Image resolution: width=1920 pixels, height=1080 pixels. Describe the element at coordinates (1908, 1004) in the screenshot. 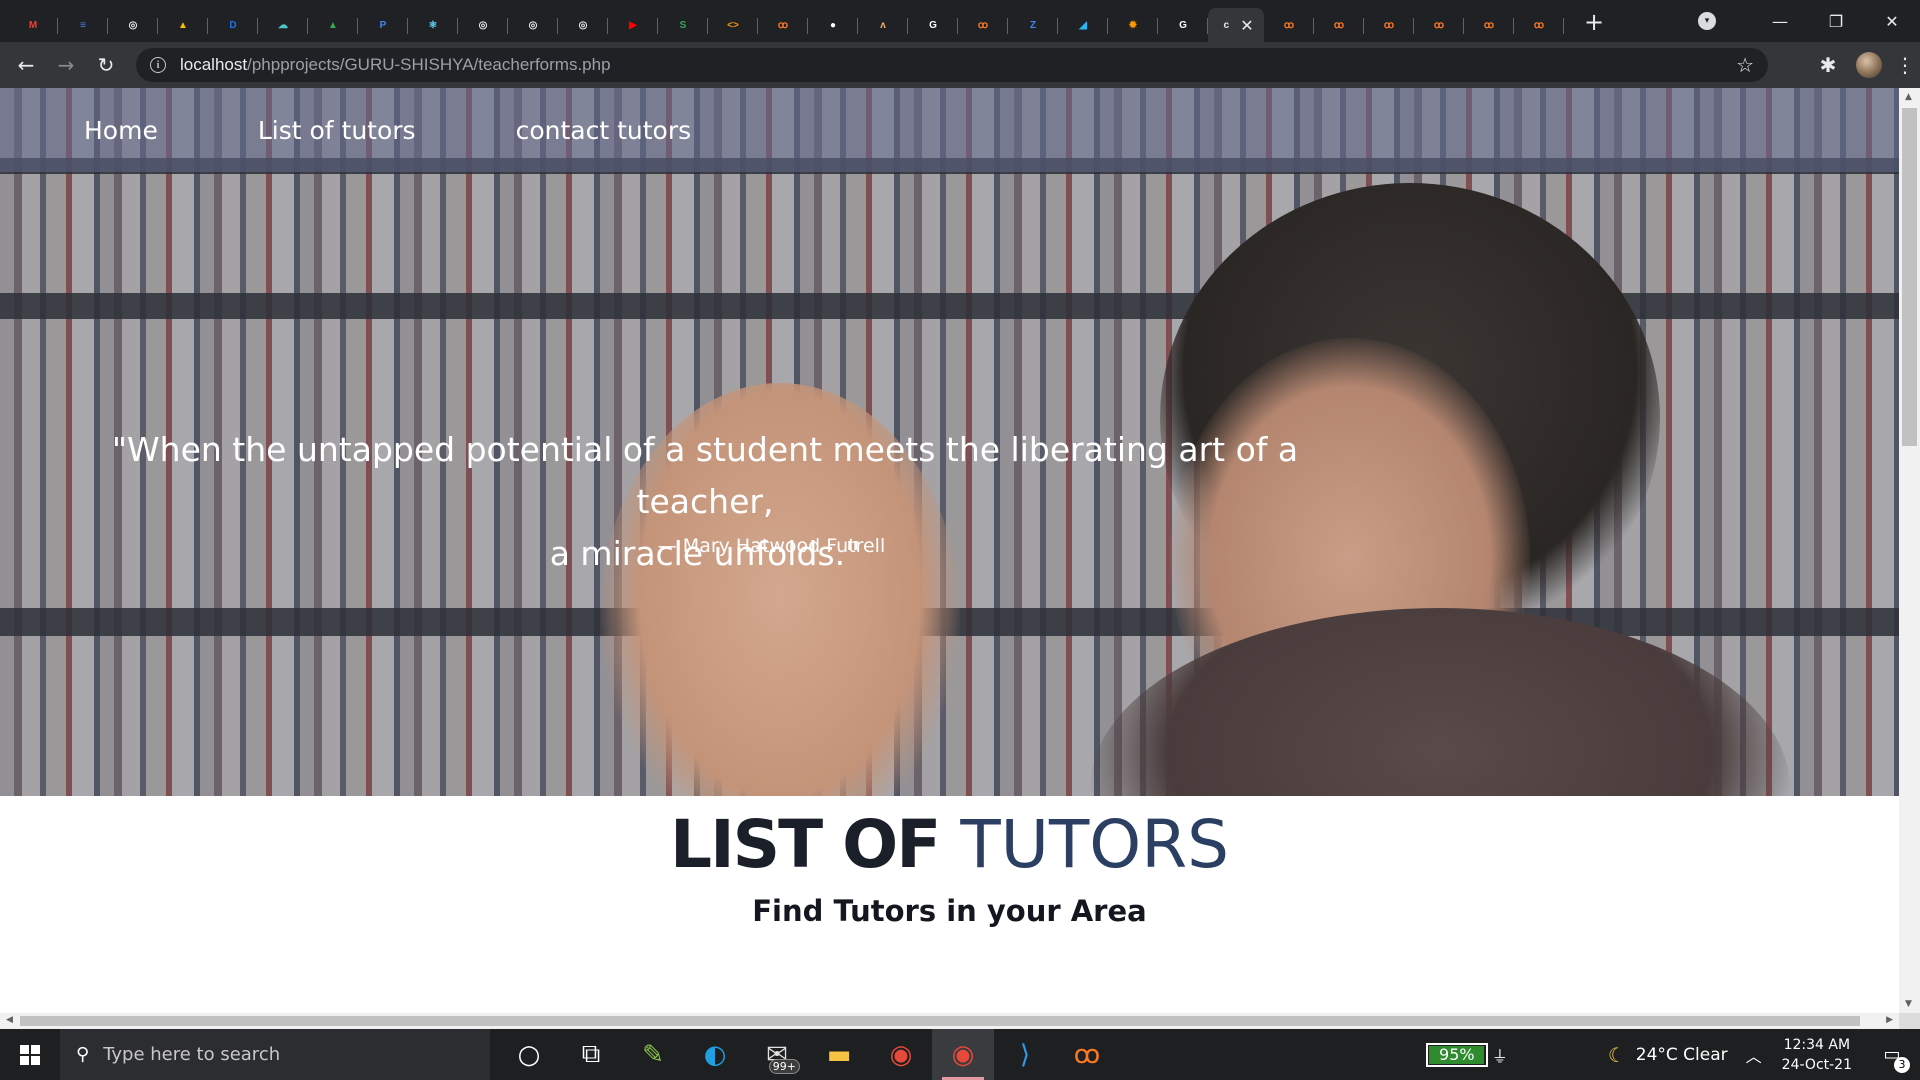

I see `scroll-down-arrow-icon: ▼` at that location.